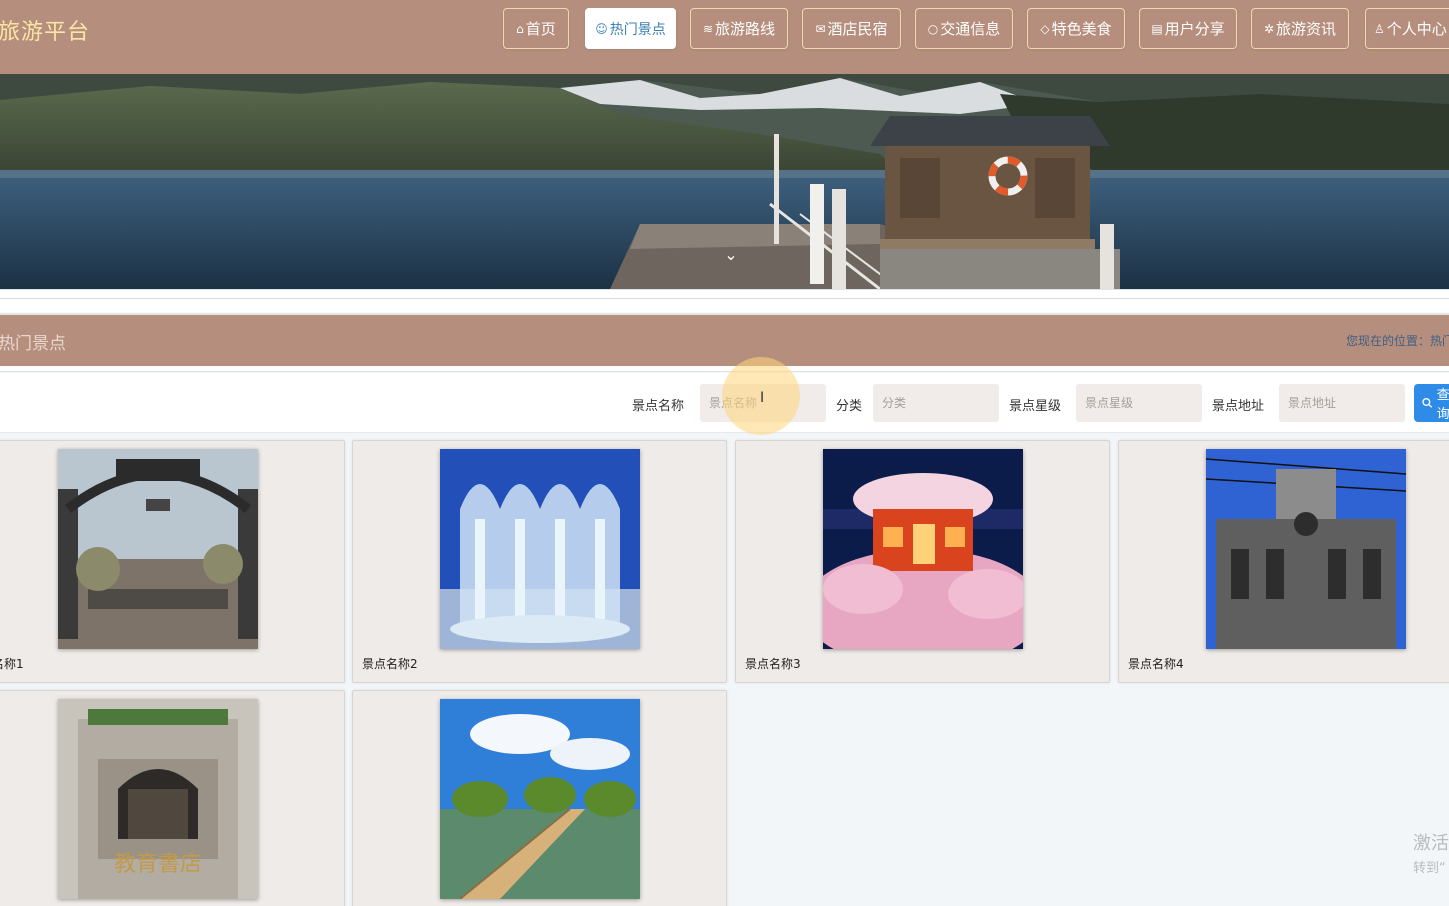 Image resolution: width=1449 pixels, height=906 pixels. What do you see at coordinates (1081, 29) in the screenshot?
I see `nav-label: 特色美食` at bounding box center [1081, 29].